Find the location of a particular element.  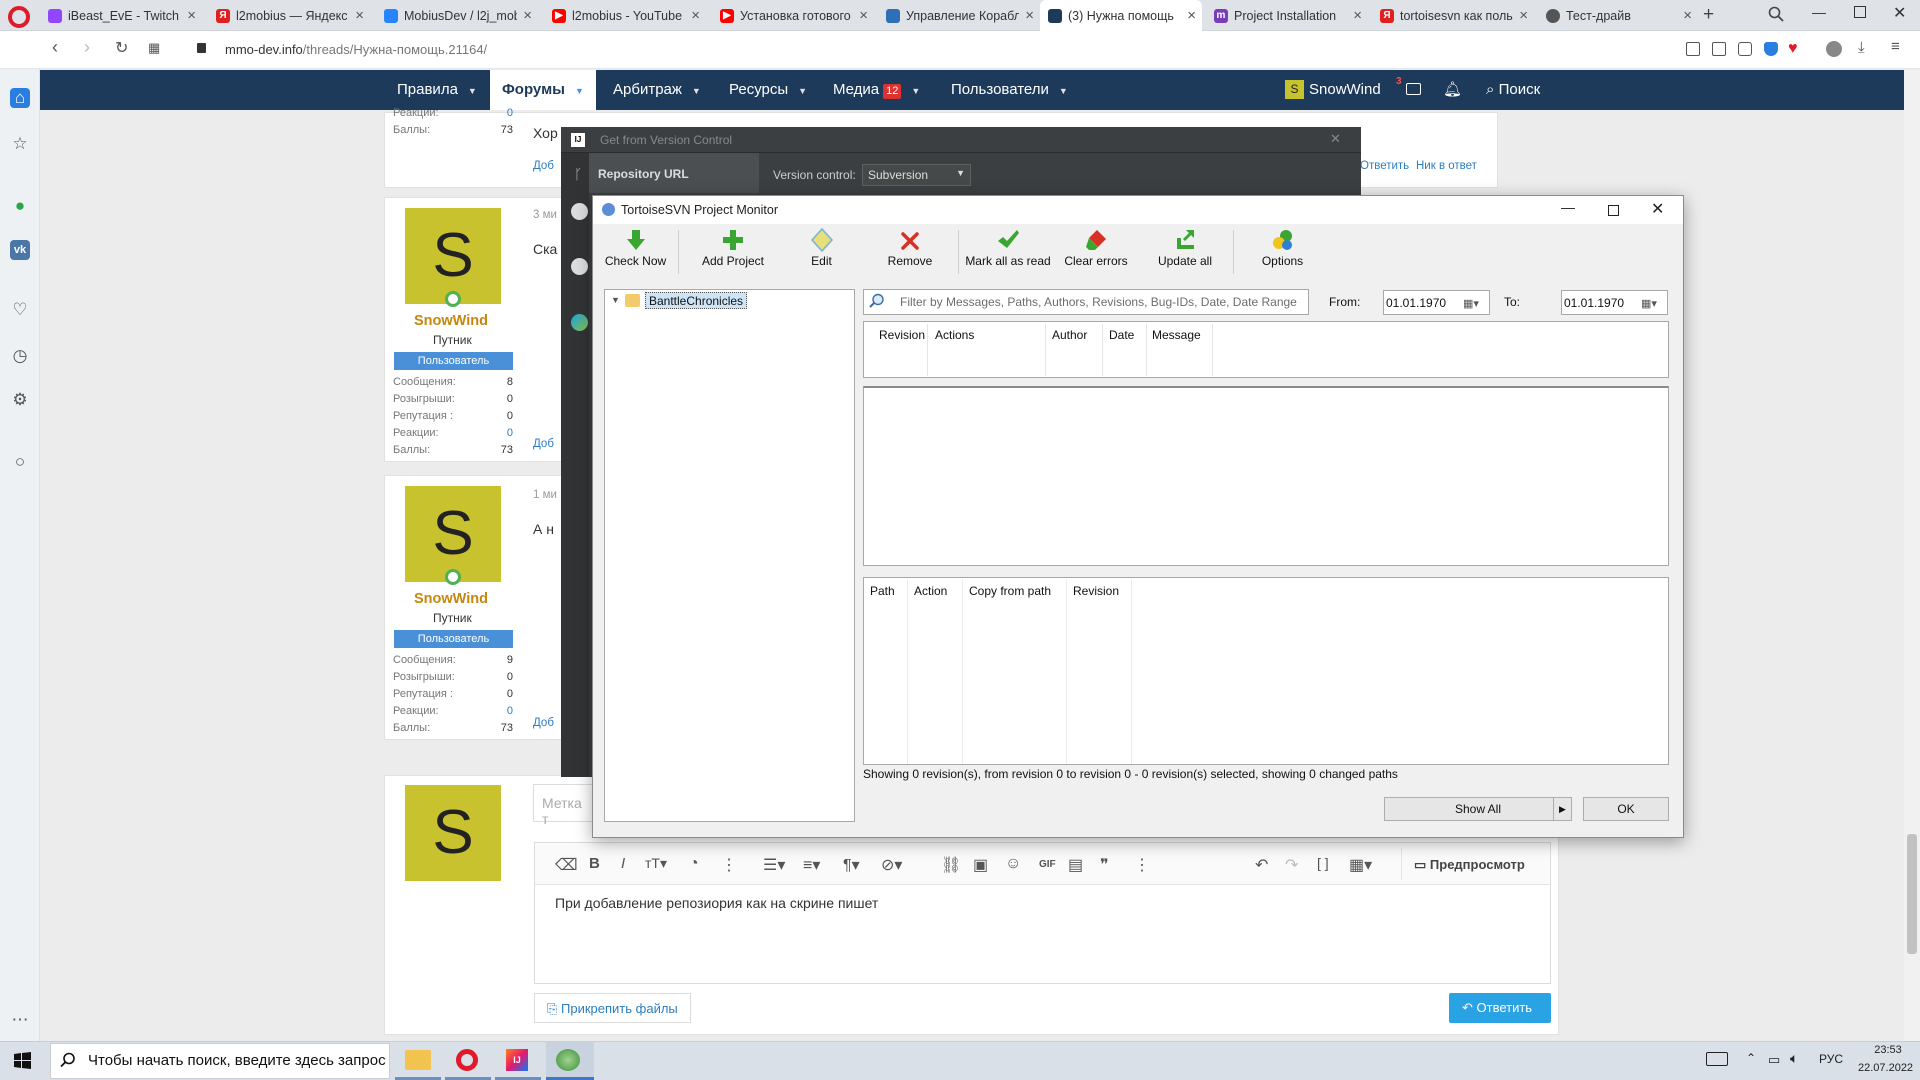

tray-chevron-up-icon: ⌃ is located at coordinates (1751, 1058).